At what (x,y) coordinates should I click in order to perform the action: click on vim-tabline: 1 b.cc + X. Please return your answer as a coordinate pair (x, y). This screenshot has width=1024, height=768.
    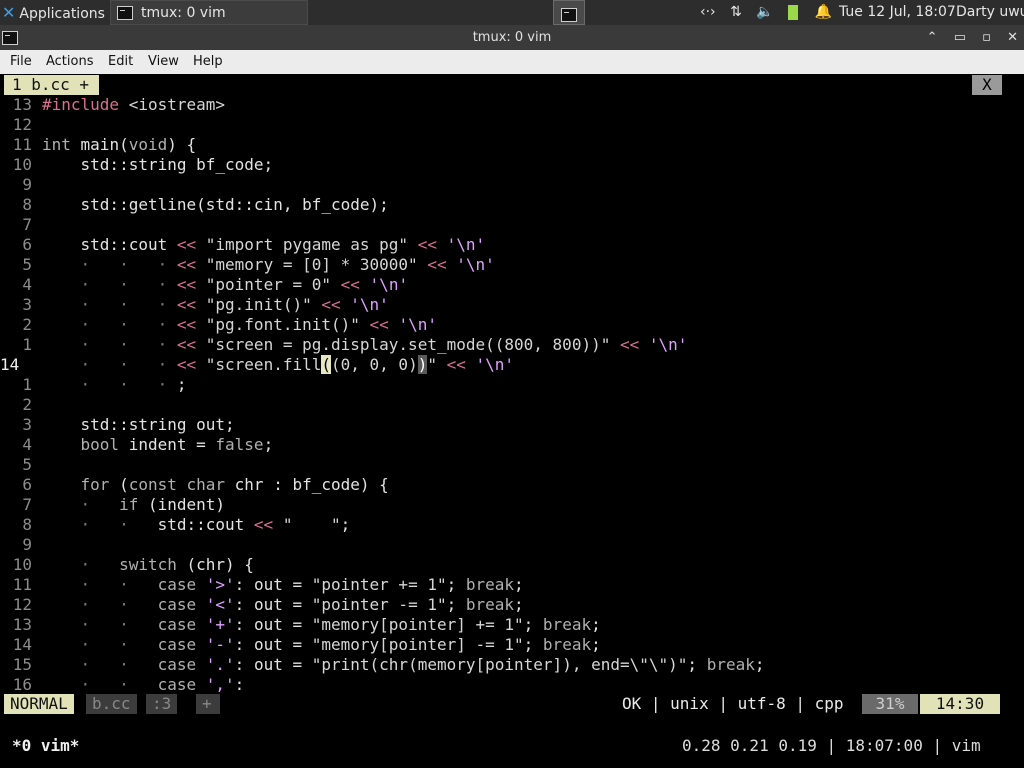
    Looking at the image, I should click on (512, 84).